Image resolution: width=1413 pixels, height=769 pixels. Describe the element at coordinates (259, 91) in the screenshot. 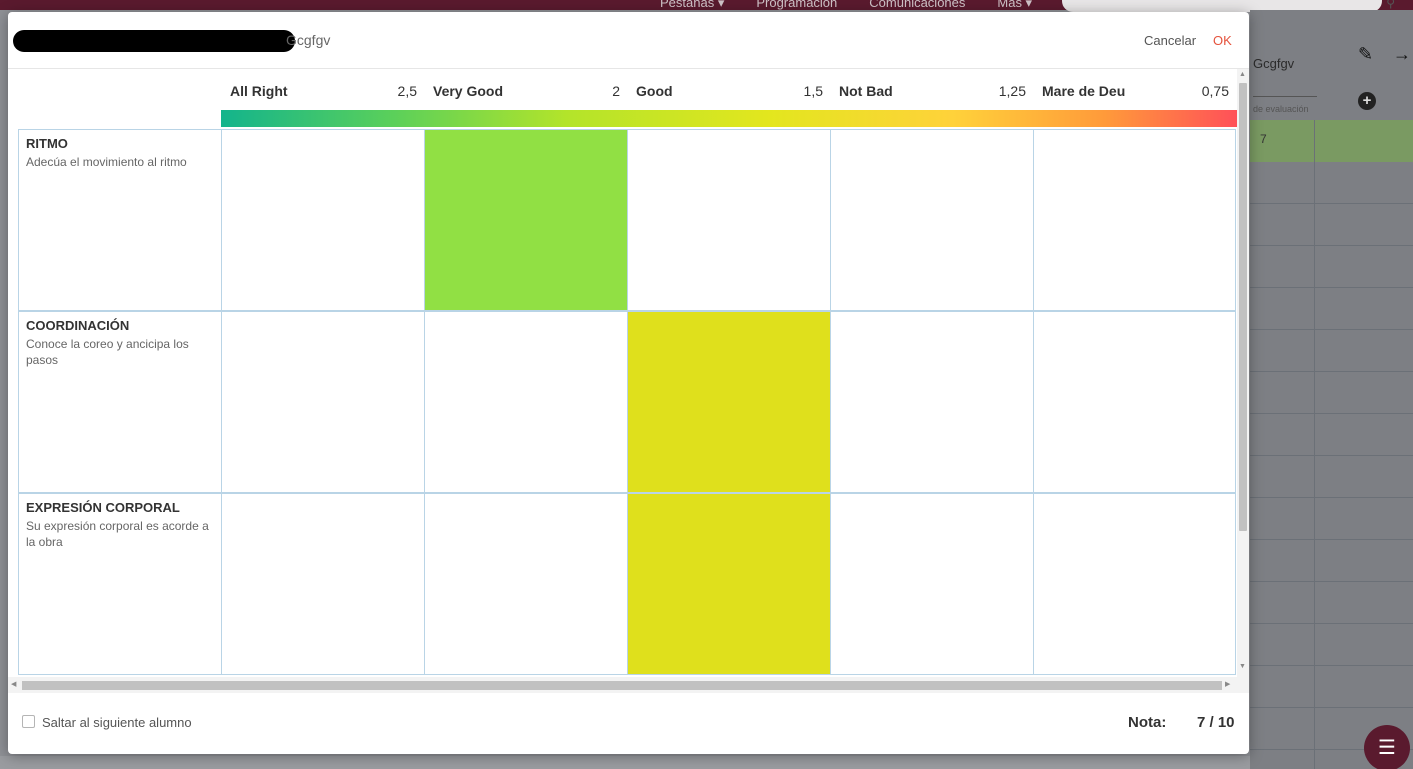

I see `level-name: All Right` at that location.